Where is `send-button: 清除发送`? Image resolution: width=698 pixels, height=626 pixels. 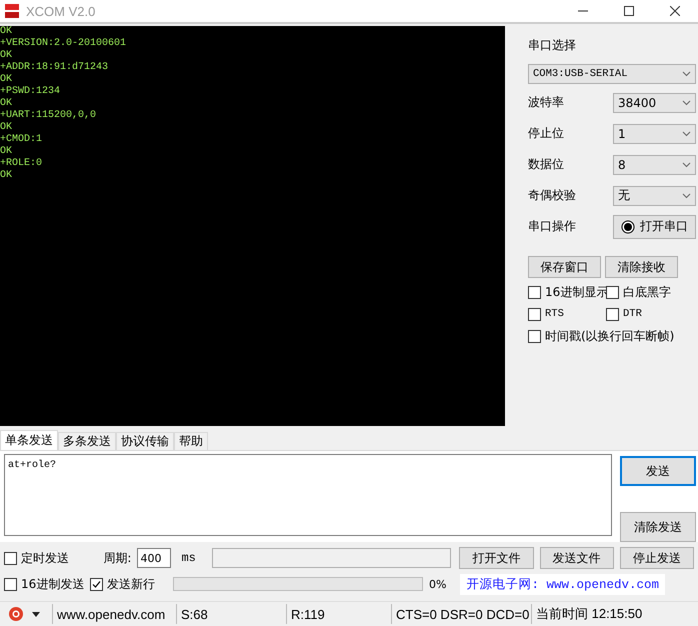
send-button: 清除发送 is located at coordinates (658, 527).